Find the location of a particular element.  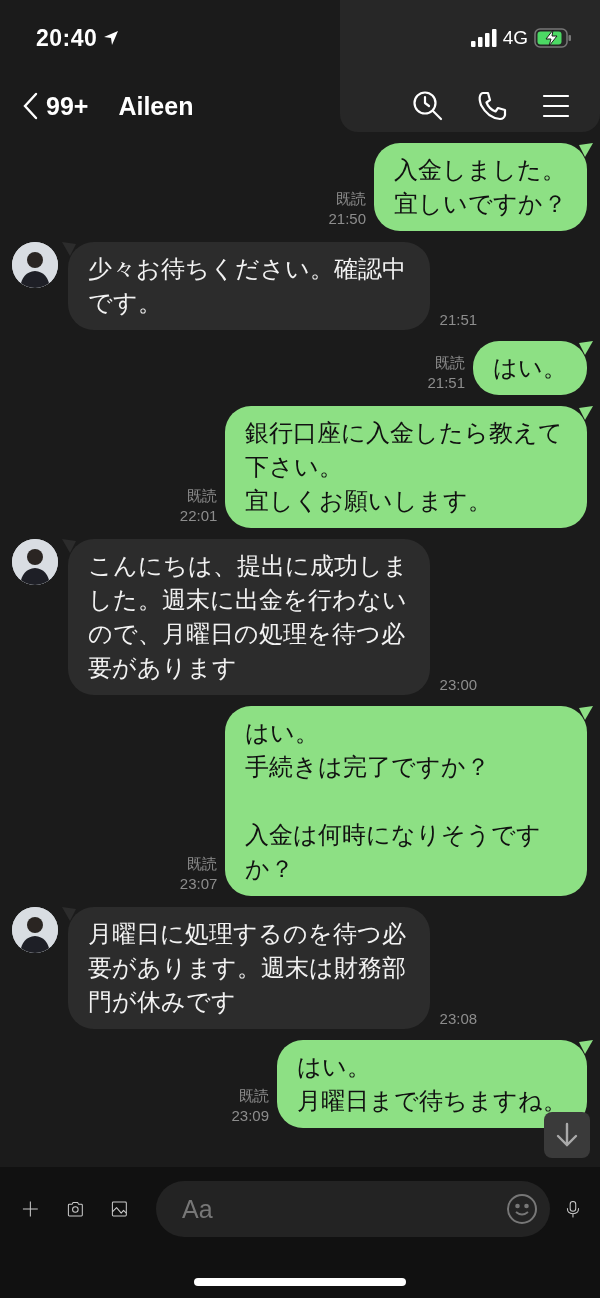

message-text: 少々お待ちください。確認中です。 is located at coordinates (247, 286).